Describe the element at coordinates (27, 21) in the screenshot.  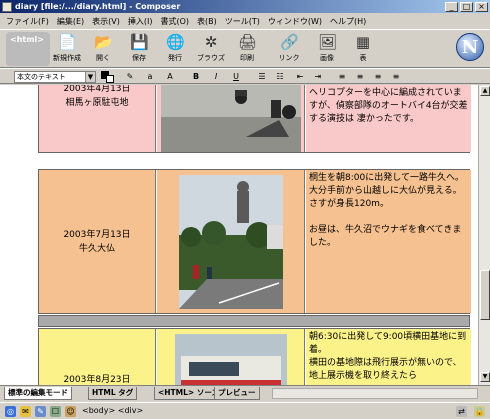
I see `menu-file: ファイル(F)` at that location.